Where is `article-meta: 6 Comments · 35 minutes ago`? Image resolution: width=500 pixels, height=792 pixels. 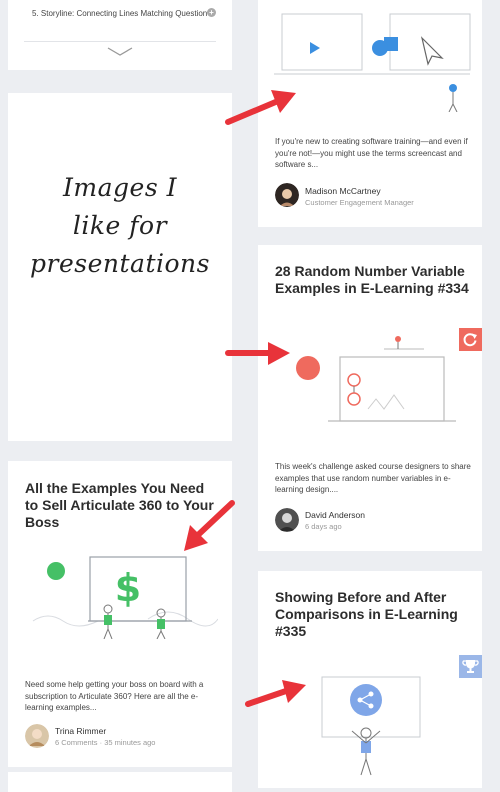 article-meta: 6 Comments · 35 minutes ago is located at coordinates (105, 742).